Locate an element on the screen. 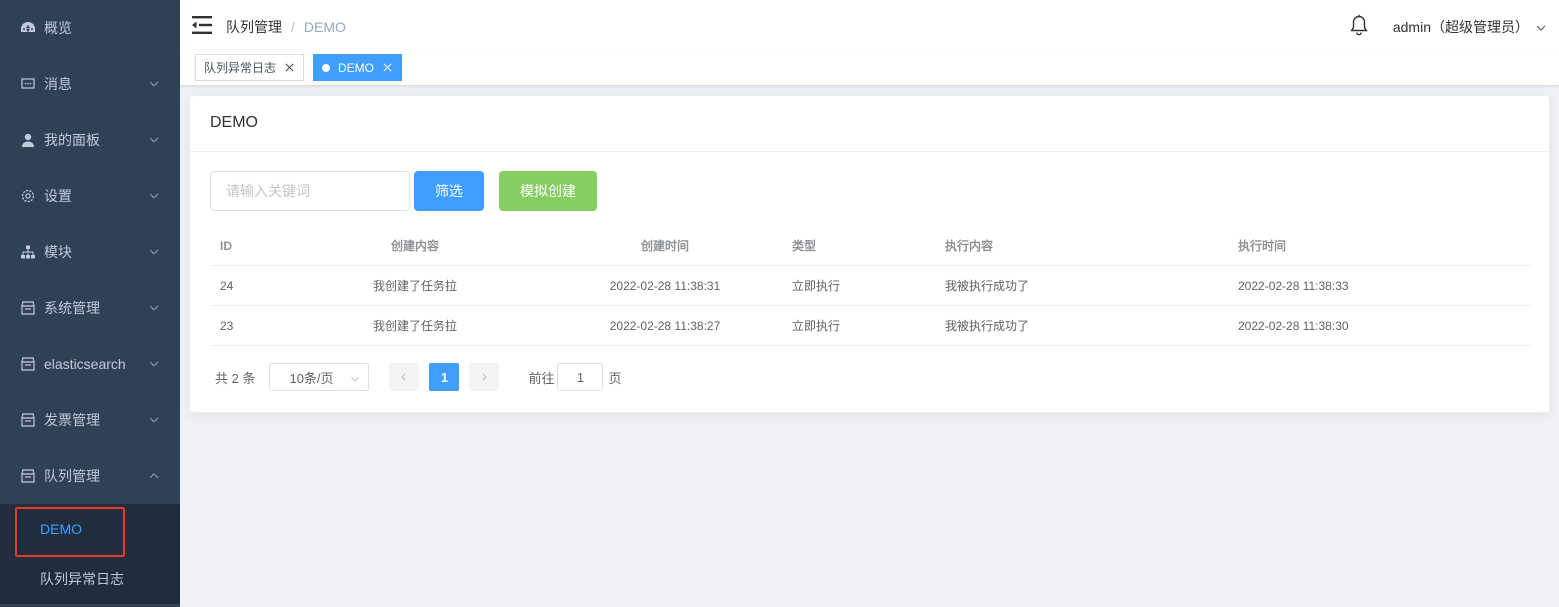  toolbar: 筛选 模拟创建 is located at coordinates (403, 191).